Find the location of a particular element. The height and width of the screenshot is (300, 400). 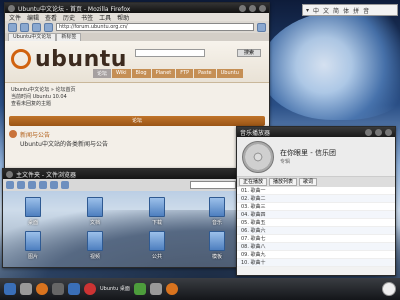

playlist-row: 10. 歌曲十 is located at coordinates (316, 263).